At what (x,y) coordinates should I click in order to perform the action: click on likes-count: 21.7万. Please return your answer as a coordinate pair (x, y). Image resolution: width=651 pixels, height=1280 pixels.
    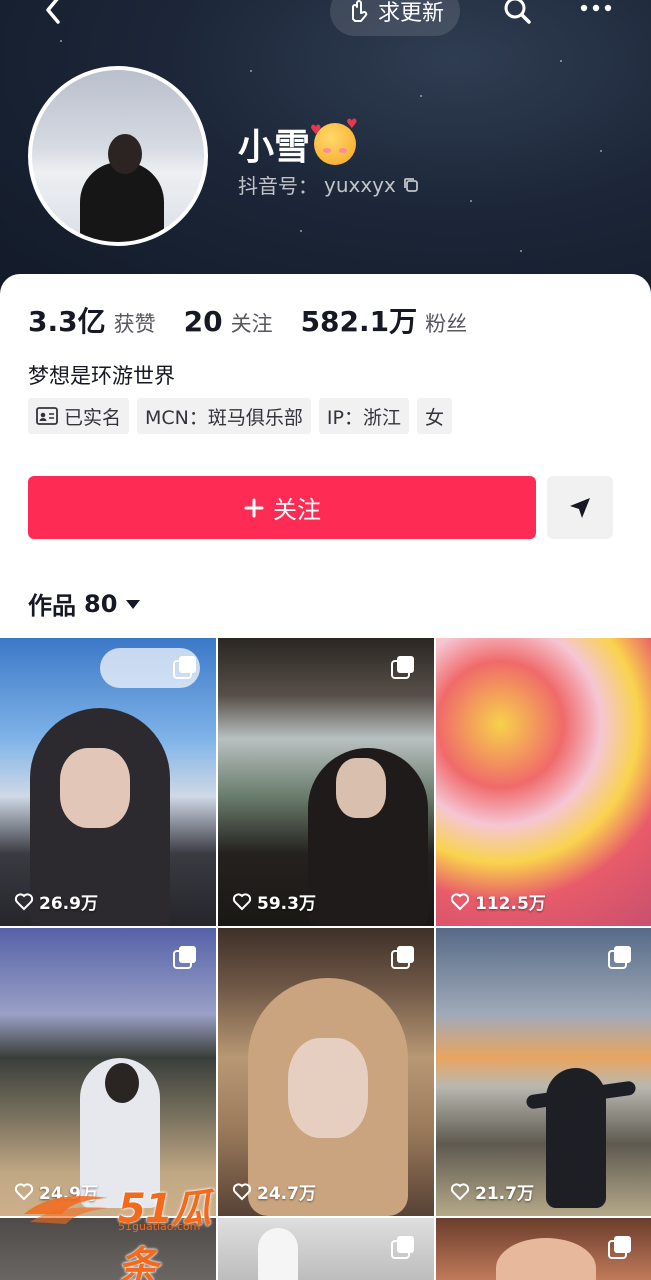
    Looking at the image, I should click on (492, 1191).